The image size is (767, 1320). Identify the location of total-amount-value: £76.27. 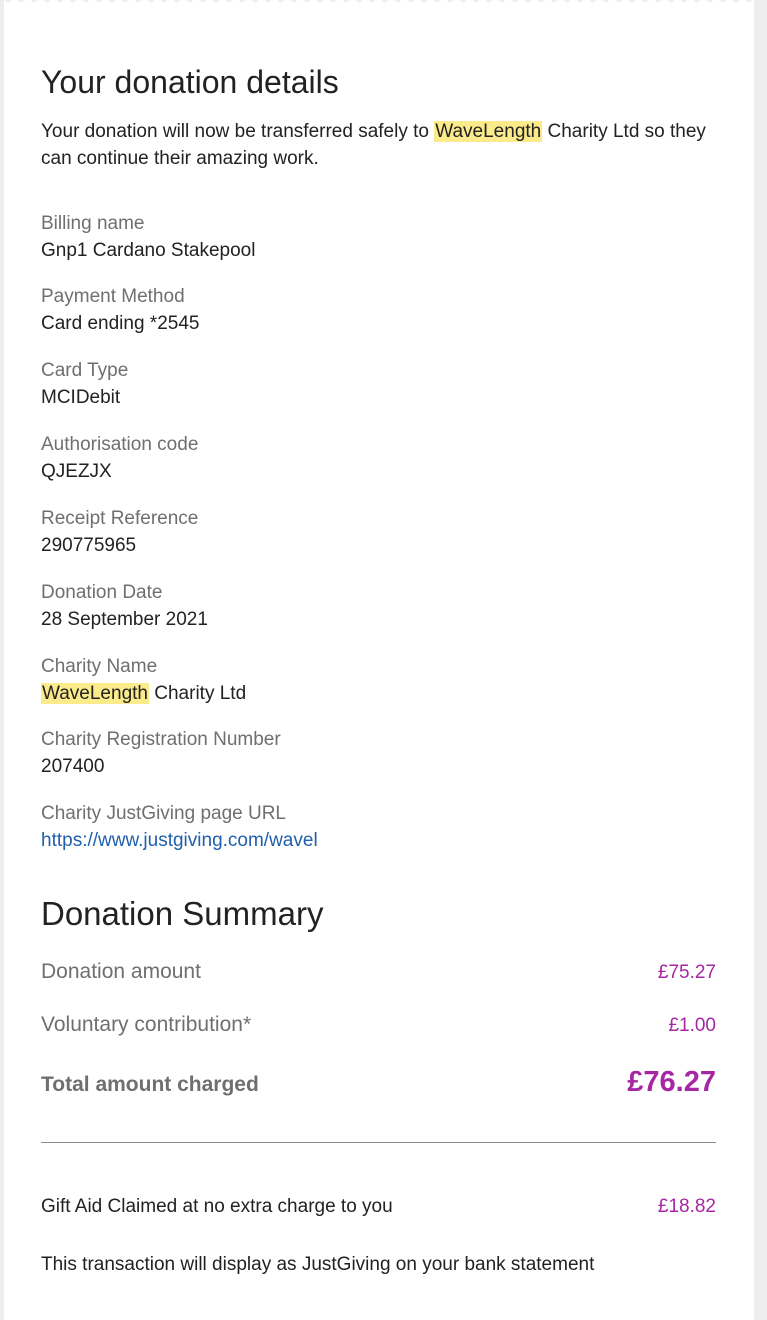
(671, 1082).